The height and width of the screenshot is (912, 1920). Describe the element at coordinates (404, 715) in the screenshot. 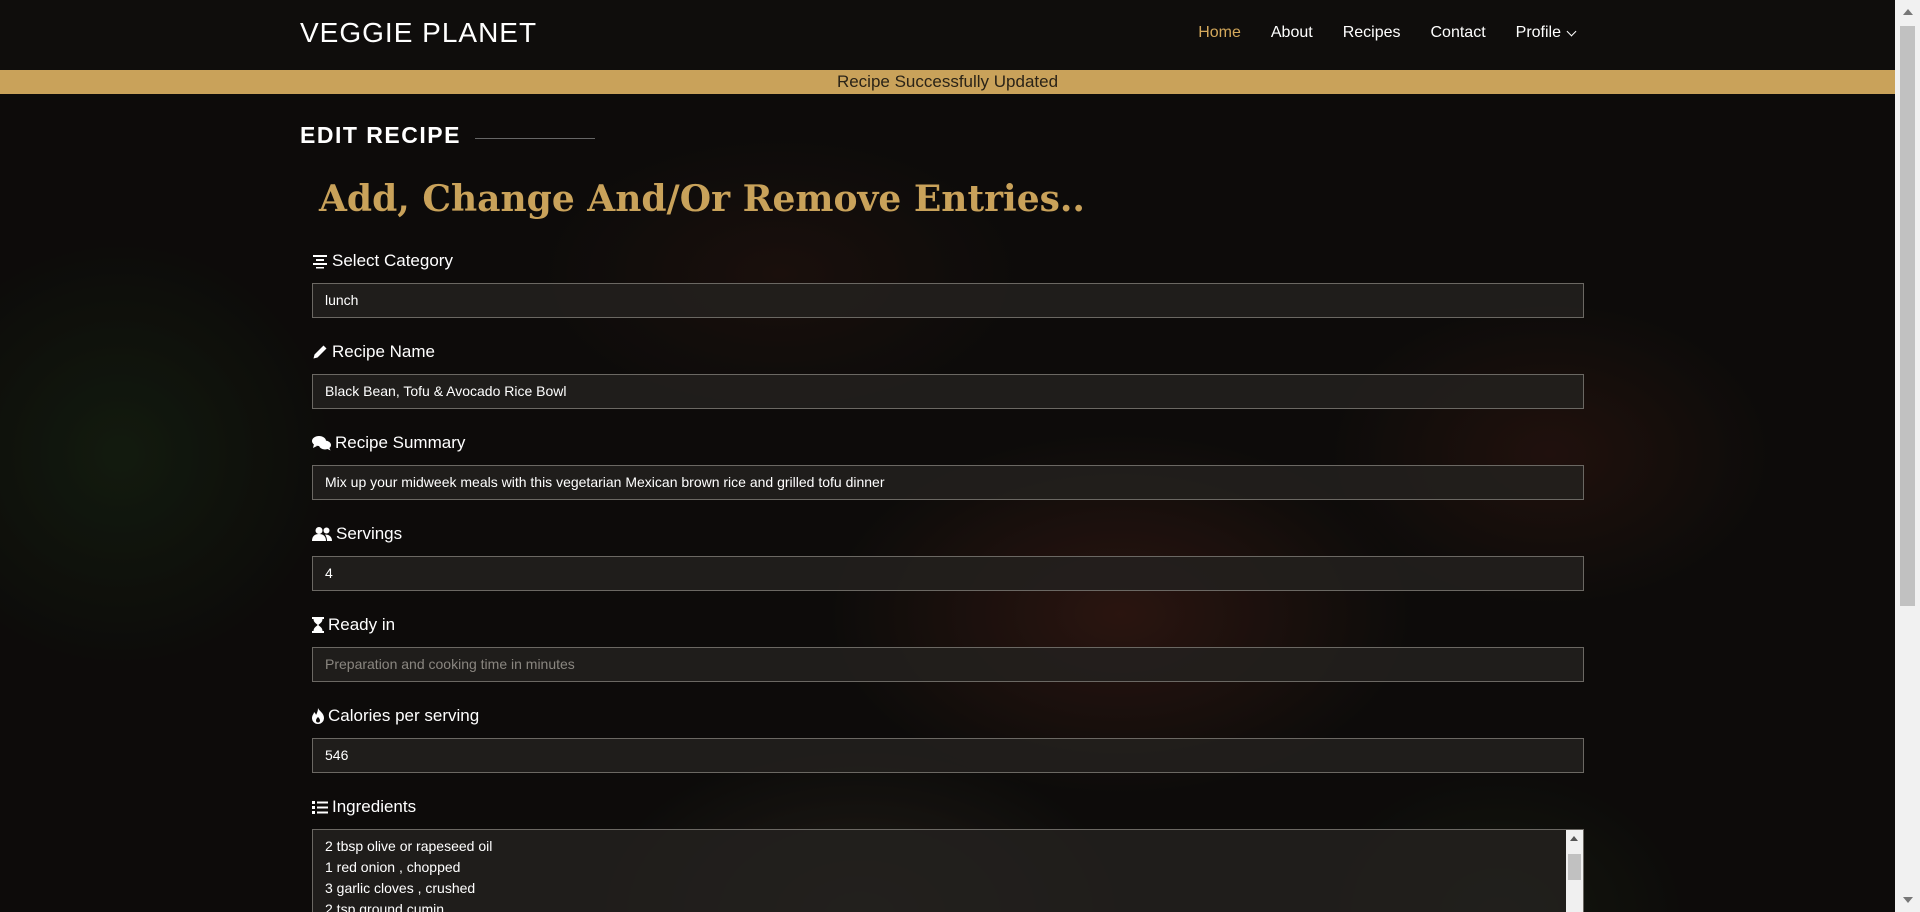

I see `calories-label-text: Calories per serving` at that location.